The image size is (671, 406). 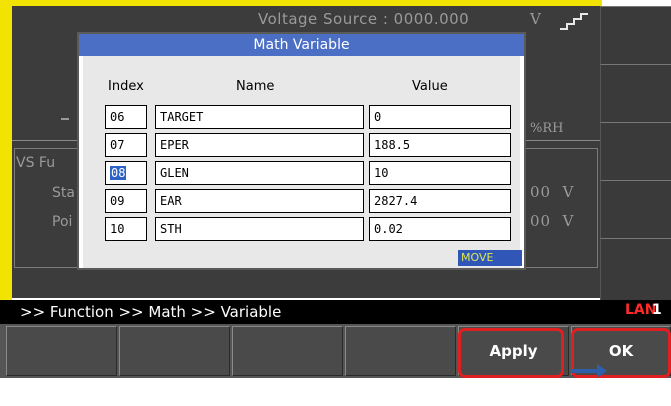 I want to click on name-cell: EAR, so click(x=259, y=201).